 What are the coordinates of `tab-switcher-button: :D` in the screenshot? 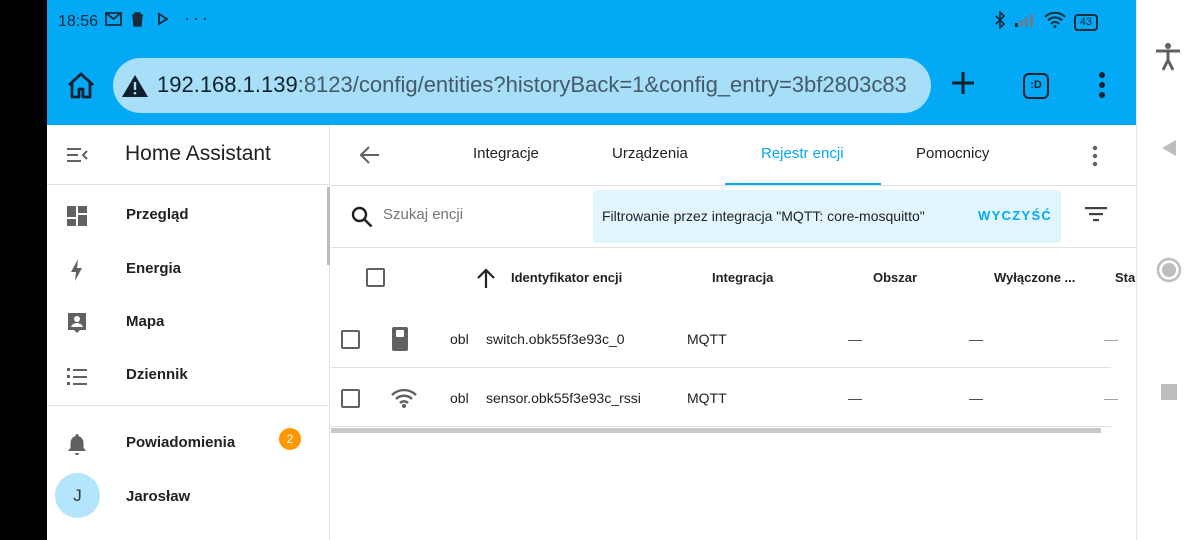 It's located at (1036, 86).